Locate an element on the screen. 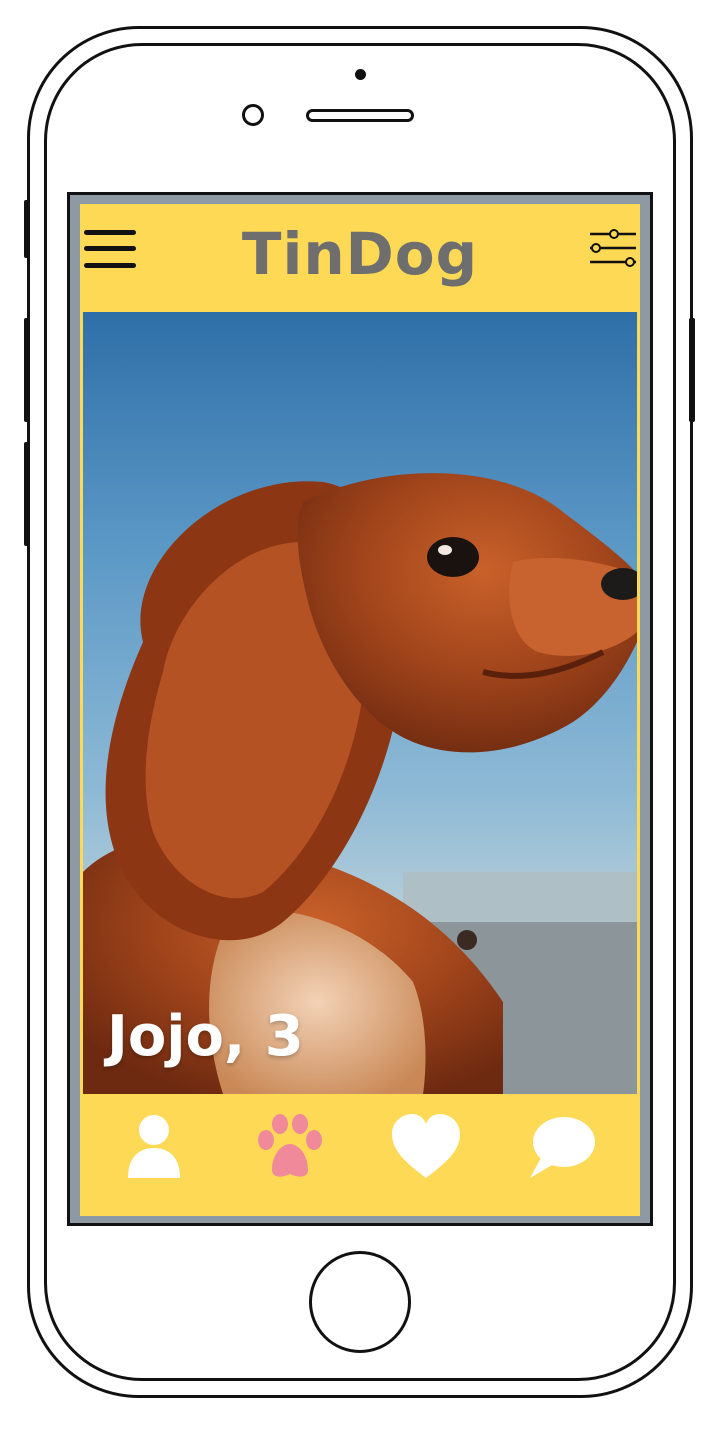 This screenshot has height=1440, width=720. sliders-filter-icon is located at coordinates (613, 248).